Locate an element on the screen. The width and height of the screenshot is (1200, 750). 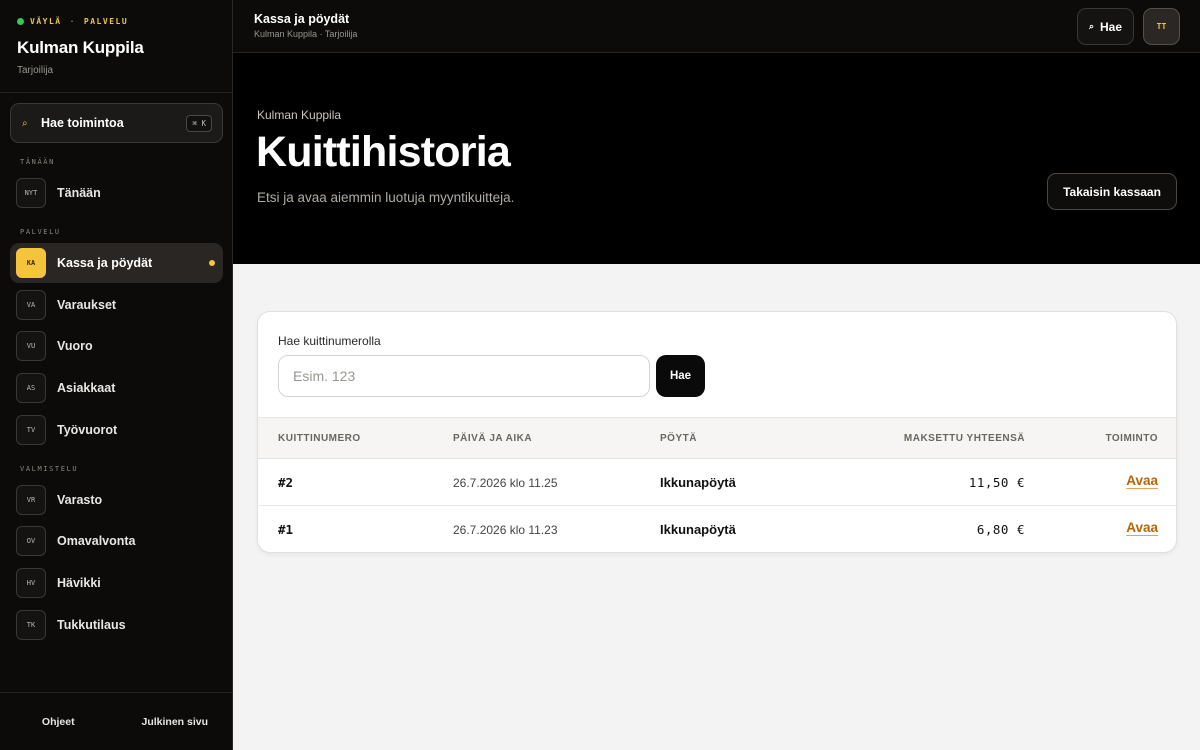
brand-name: Kulman Kuppila is located at coordinates (80, 47).